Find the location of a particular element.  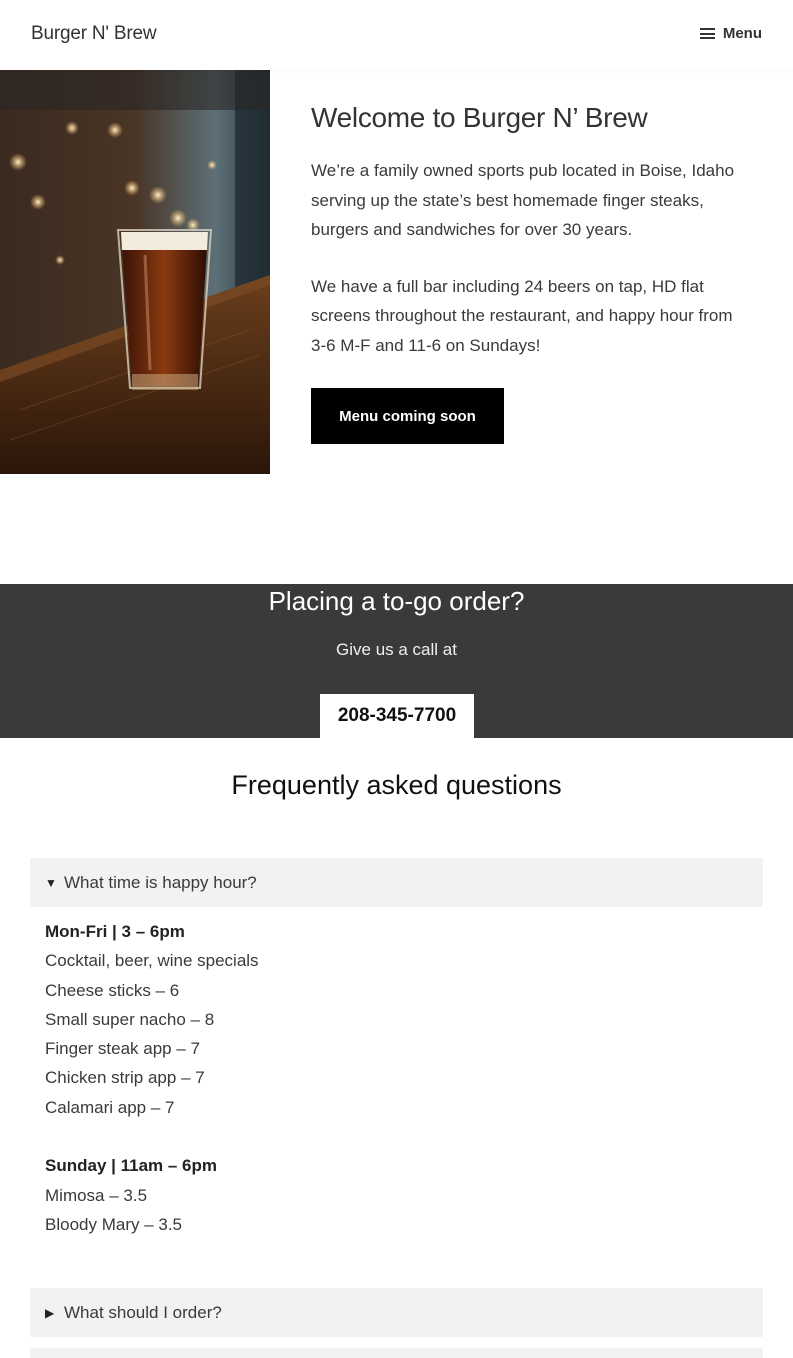

menu-toggle-button: Menu is located at coordinates (730, 33).